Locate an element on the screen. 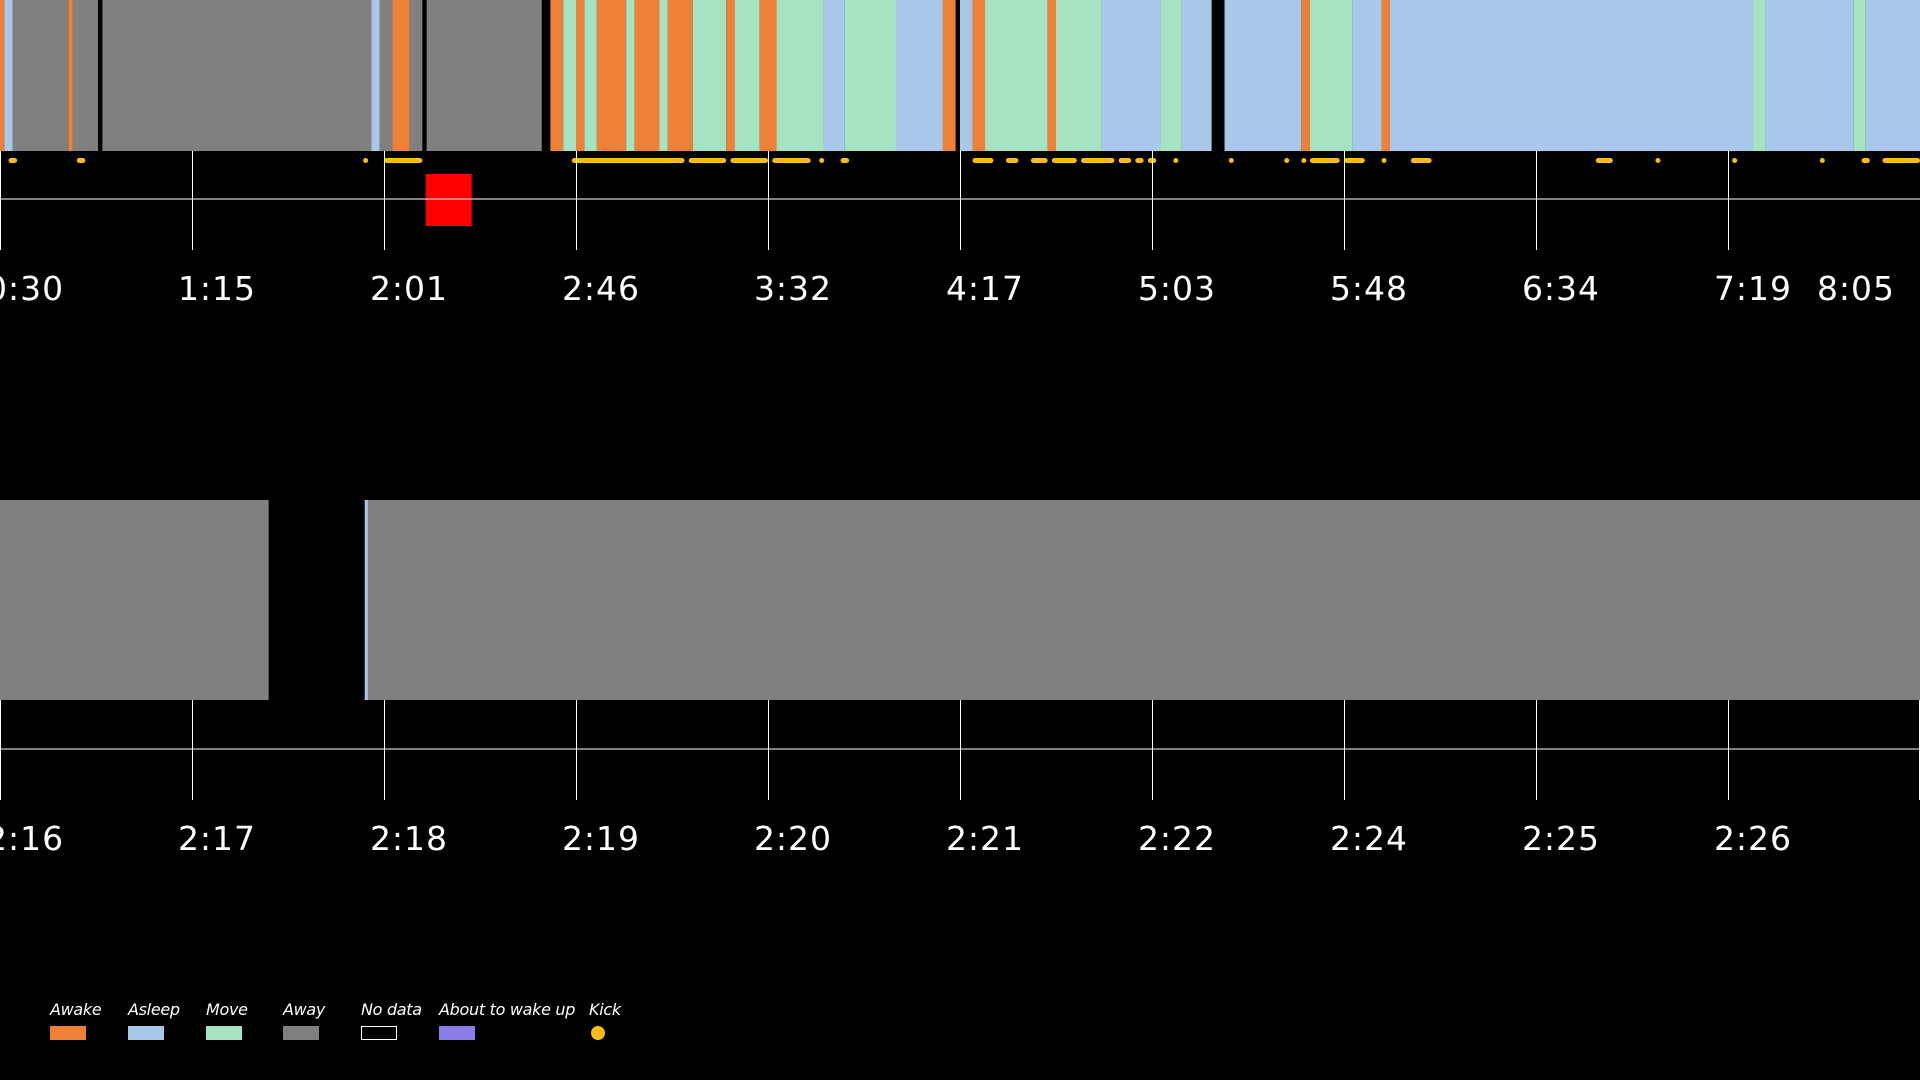 This screenshot has height=1080, width=1920. legend-item-move: Move is located at coordinates (244, 1025).